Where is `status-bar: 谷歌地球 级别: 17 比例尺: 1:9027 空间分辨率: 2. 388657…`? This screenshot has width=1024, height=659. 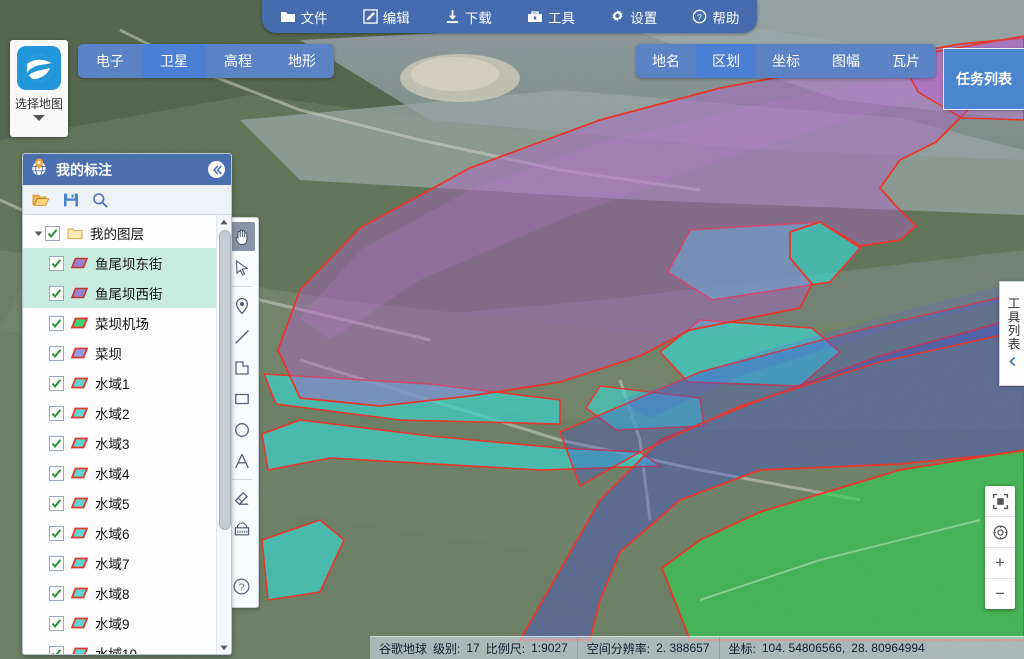
status-bar: 谷歌地球 级别: 17 比例尺: 1:9027 空间分辨率: 2. 388657… is located at coordinates (697, 647).